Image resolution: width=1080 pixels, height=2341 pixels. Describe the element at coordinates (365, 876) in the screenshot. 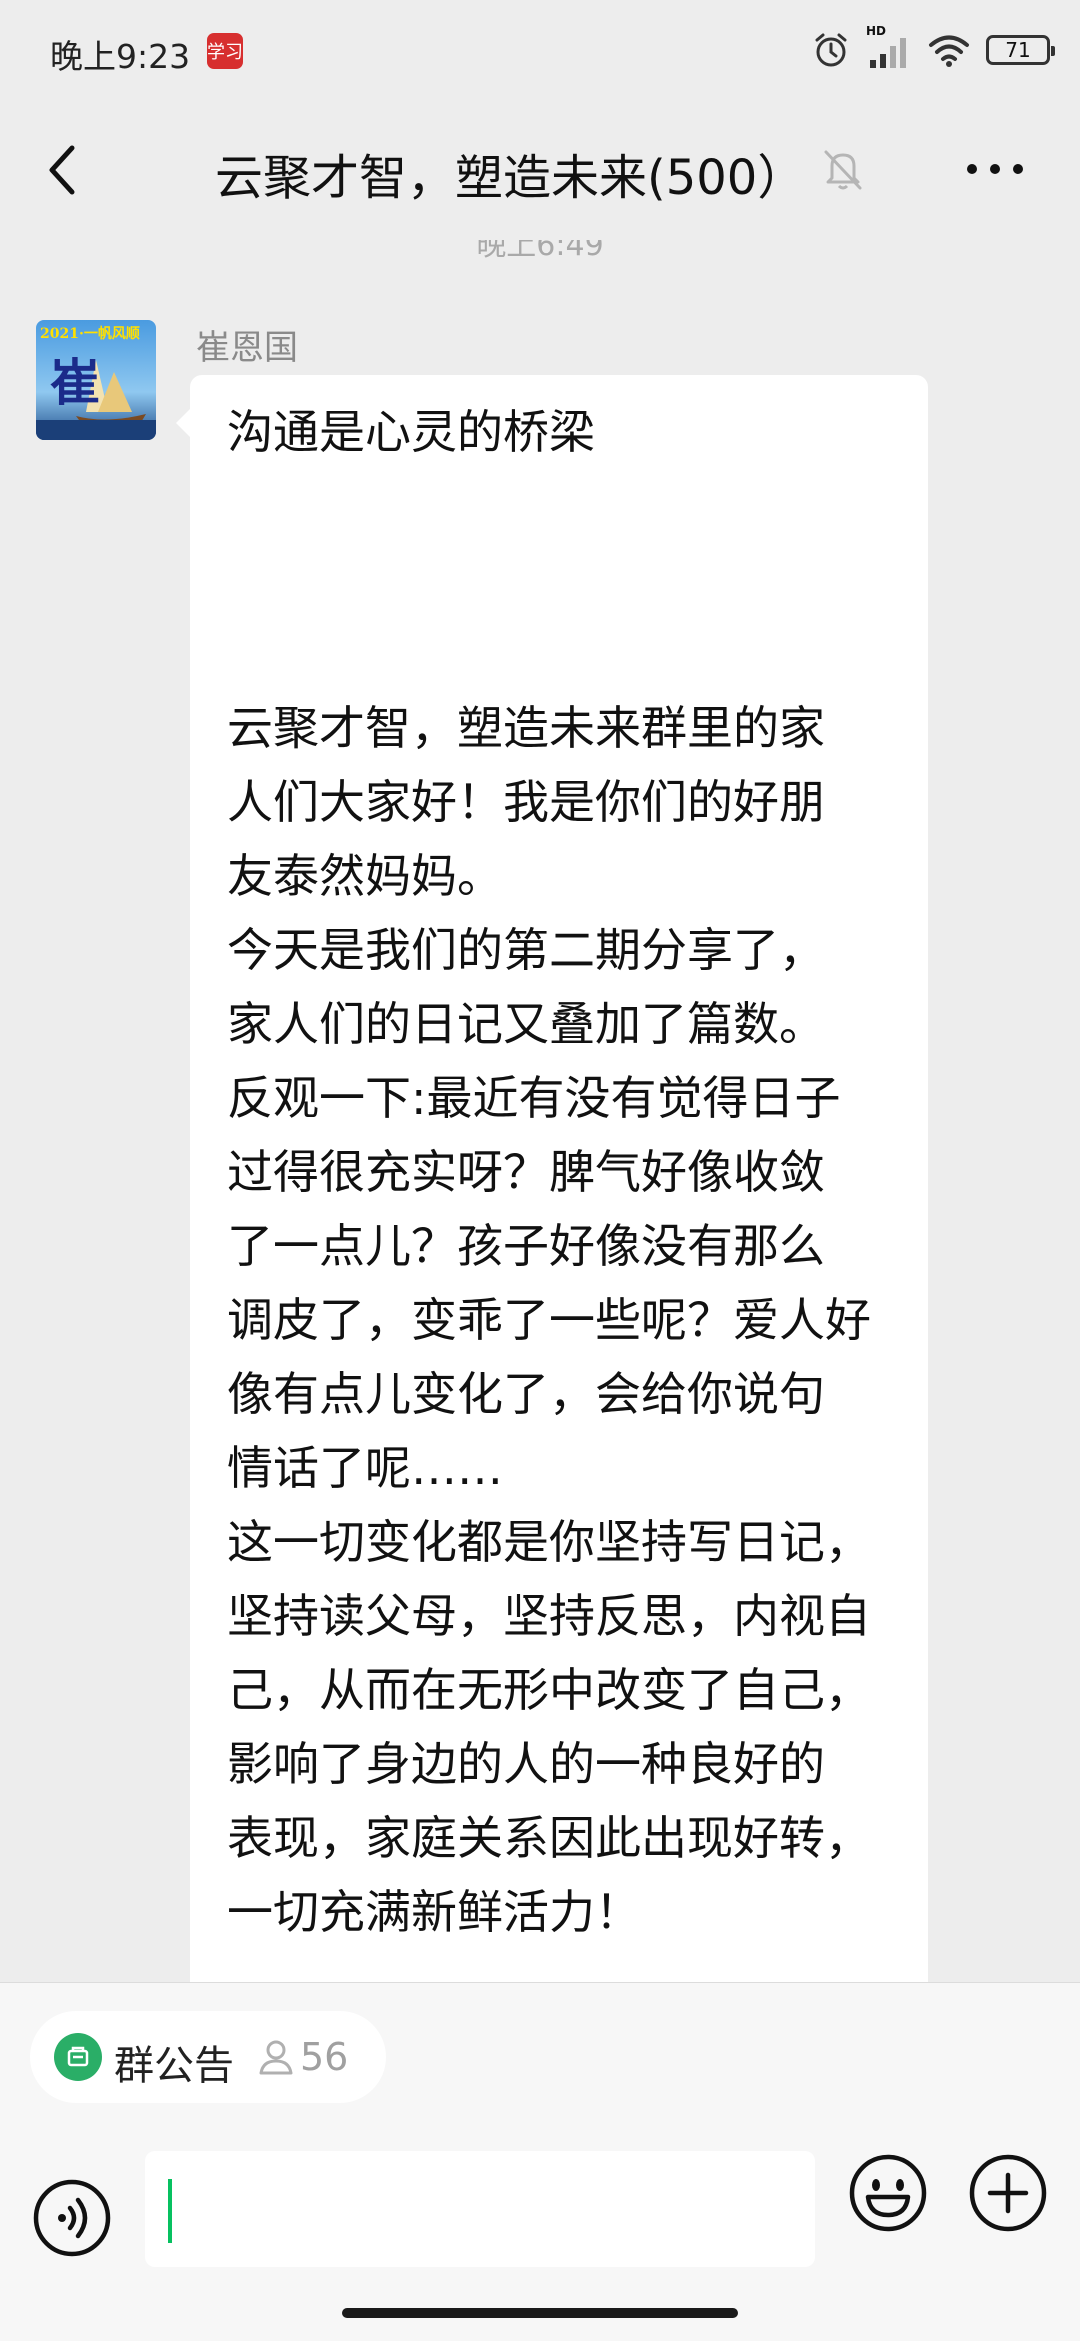

I see `message-line: 友泰然妈妈。` at that location.